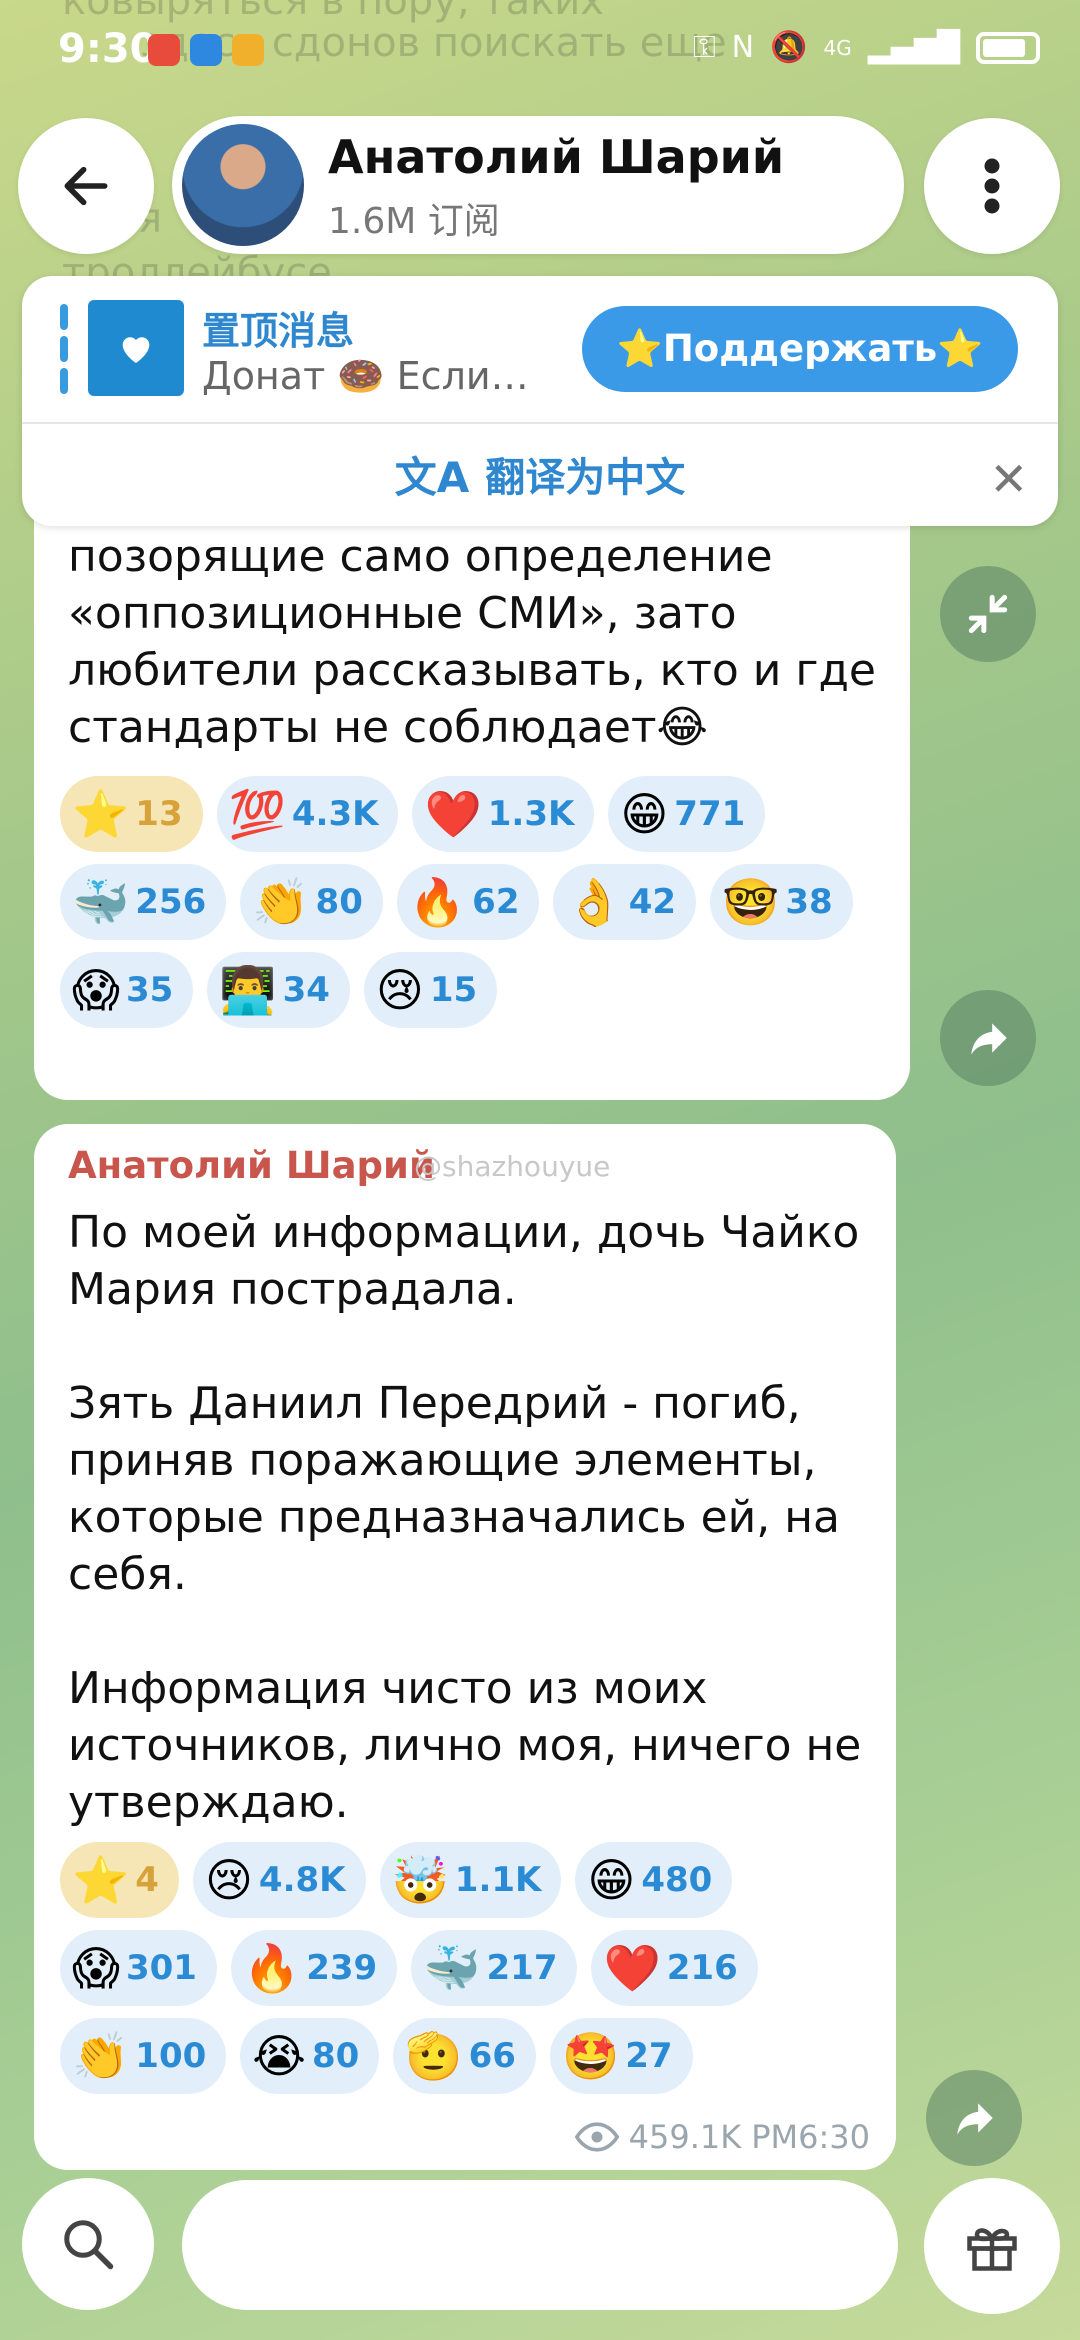 The height and width of the screenshot is (2340, 1080). I want to click on avatar, so click(243, 185).